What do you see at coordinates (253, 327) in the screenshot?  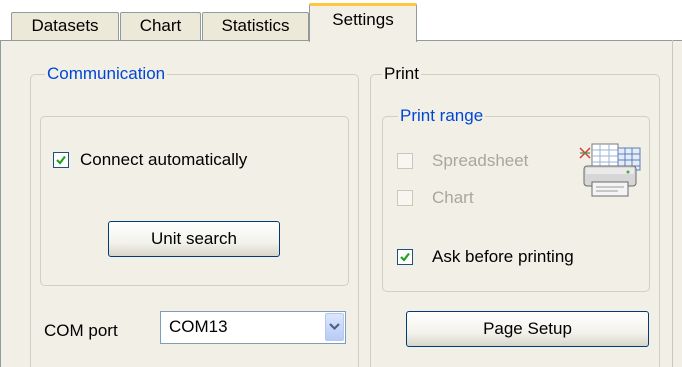 I see `com-port-select: COM13` at bounding box center [253, 327].